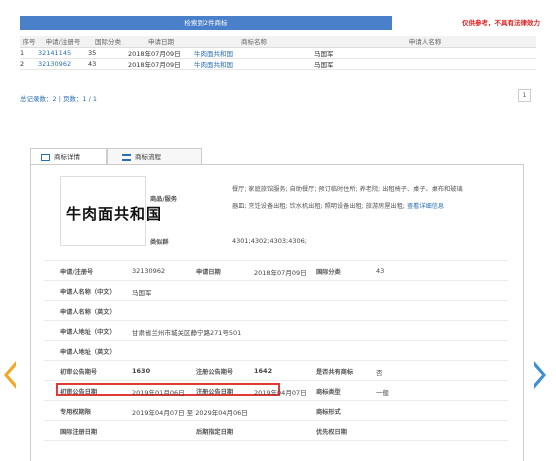  What do you see at coordinates (254, 42) in the screenshot?
I see `col-header-mark-name: 商标名称` at bounding box center [254, 42].